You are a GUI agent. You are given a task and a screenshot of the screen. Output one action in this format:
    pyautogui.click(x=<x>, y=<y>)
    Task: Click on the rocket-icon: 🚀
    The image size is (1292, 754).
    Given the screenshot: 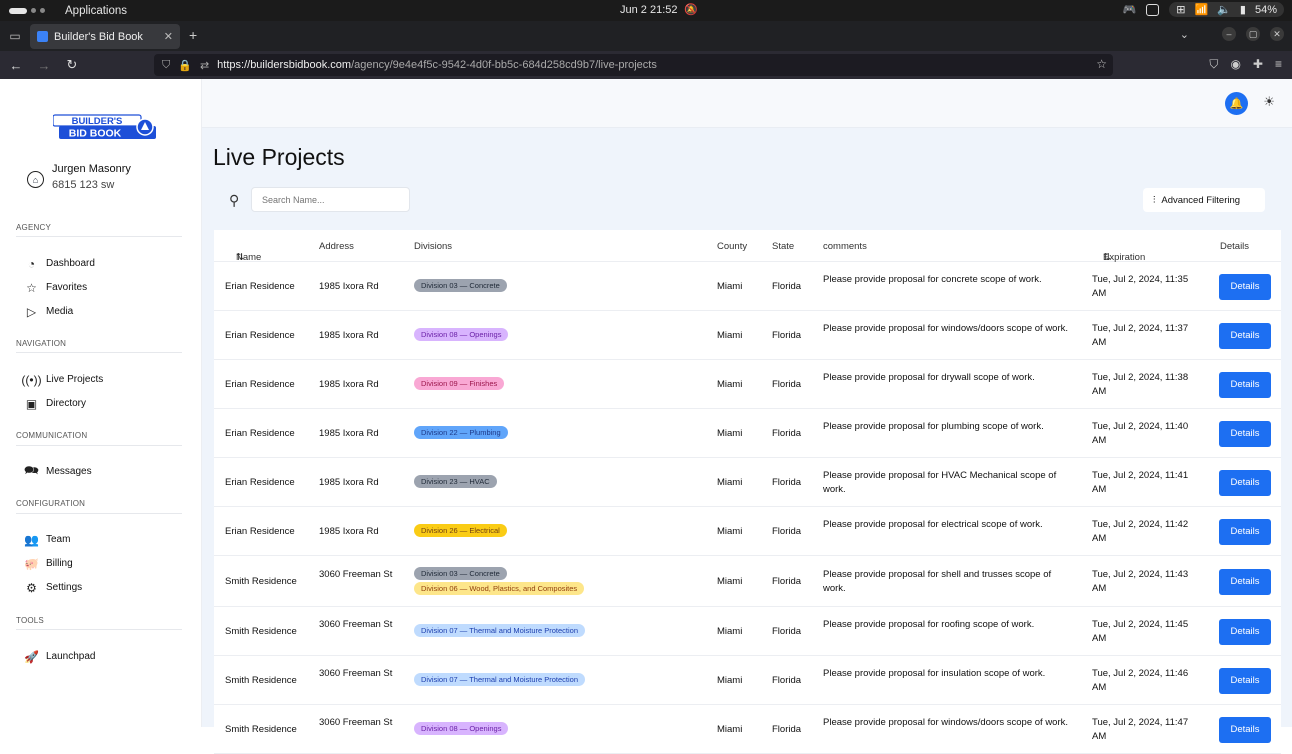 What is the action you would take?
    pyautogui.click(x=31, y=656)
    